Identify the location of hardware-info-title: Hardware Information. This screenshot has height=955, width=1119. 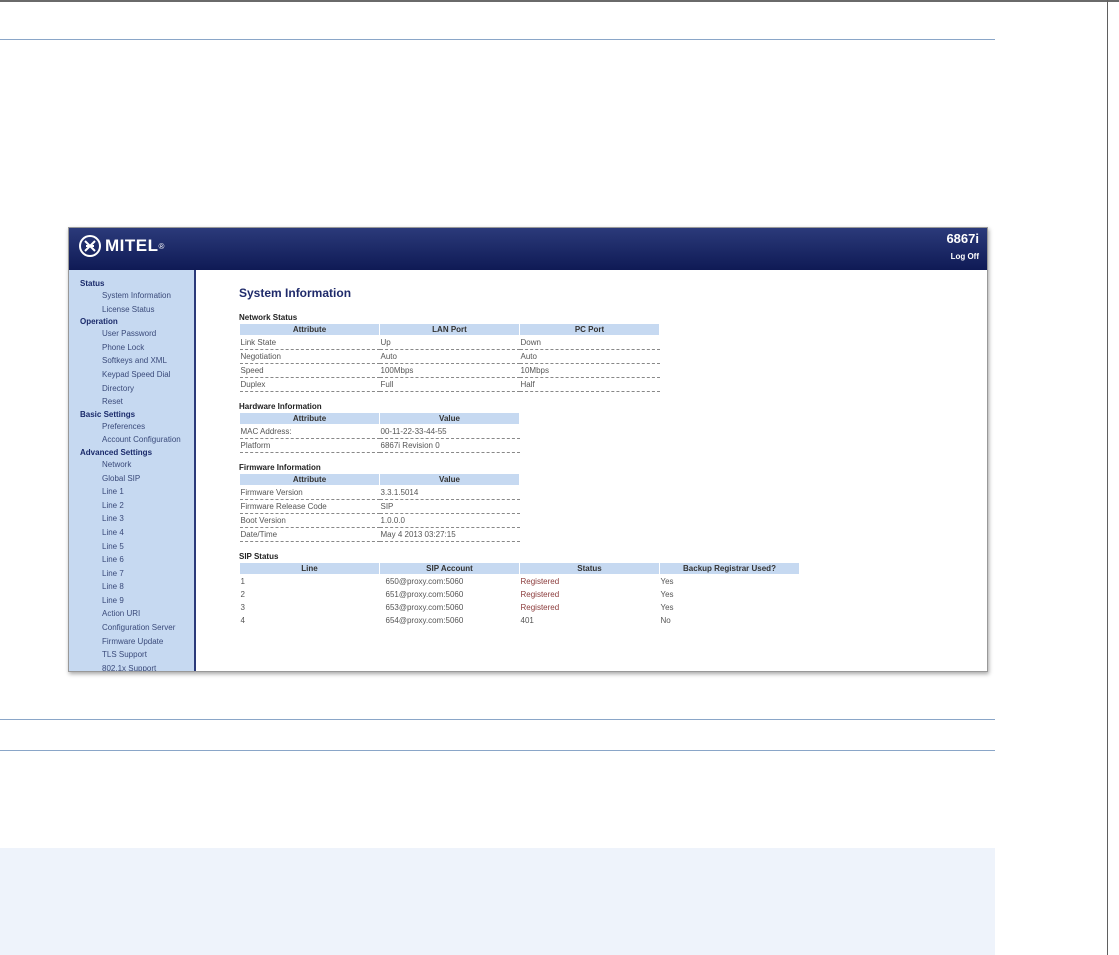
(280, 406).